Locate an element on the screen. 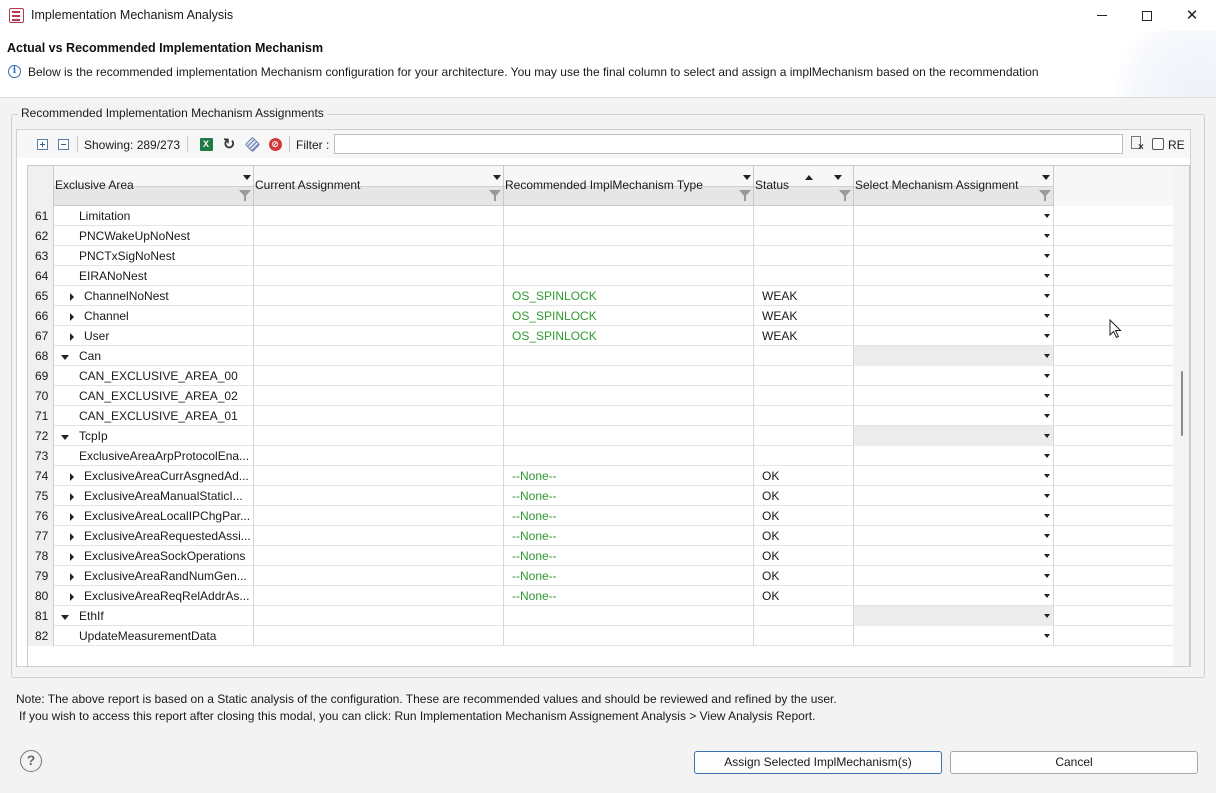 This screenshot has width=1216, height=793. refresh-button: ↻ is located at coordinates (229, 144).